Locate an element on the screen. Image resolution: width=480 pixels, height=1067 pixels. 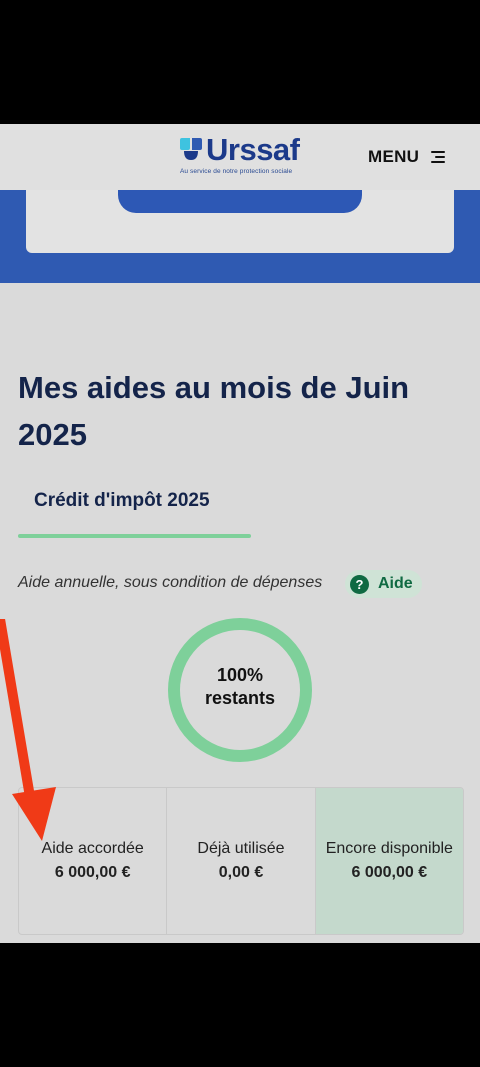
tab-credit-impot: Crédit d'impôt 2025 is located at coordinates (134, 510).